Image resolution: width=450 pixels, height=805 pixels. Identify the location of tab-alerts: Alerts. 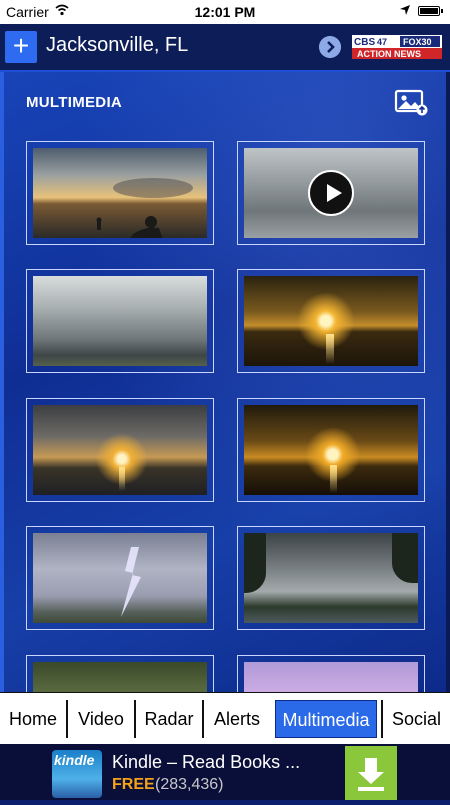
(237, 719).